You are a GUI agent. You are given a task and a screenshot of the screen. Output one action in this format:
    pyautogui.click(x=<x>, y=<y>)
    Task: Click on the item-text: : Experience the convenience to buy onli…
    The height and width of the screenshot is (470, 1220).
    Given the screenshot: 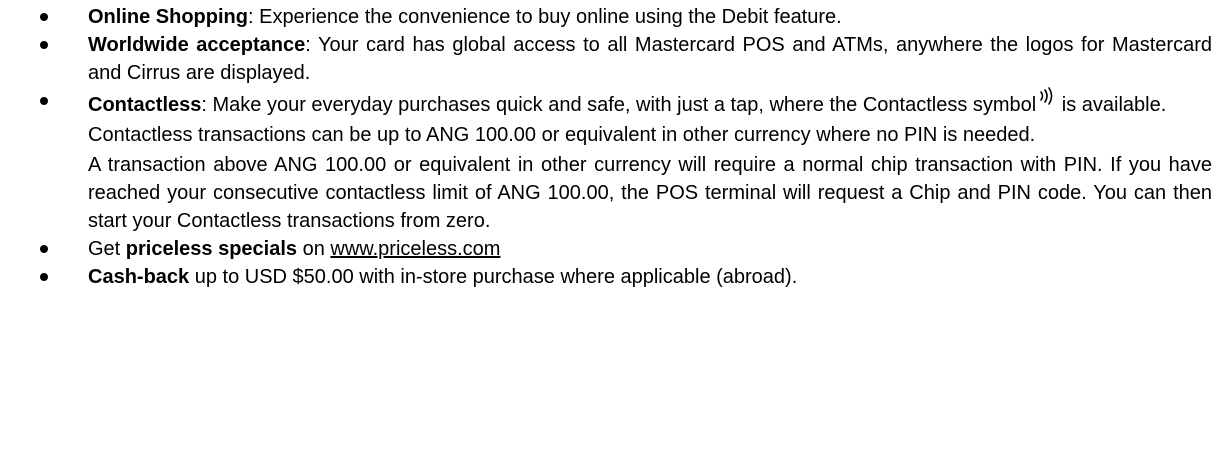 What is the action you would take?
    pyautogui.click(x=544, y=17)
    